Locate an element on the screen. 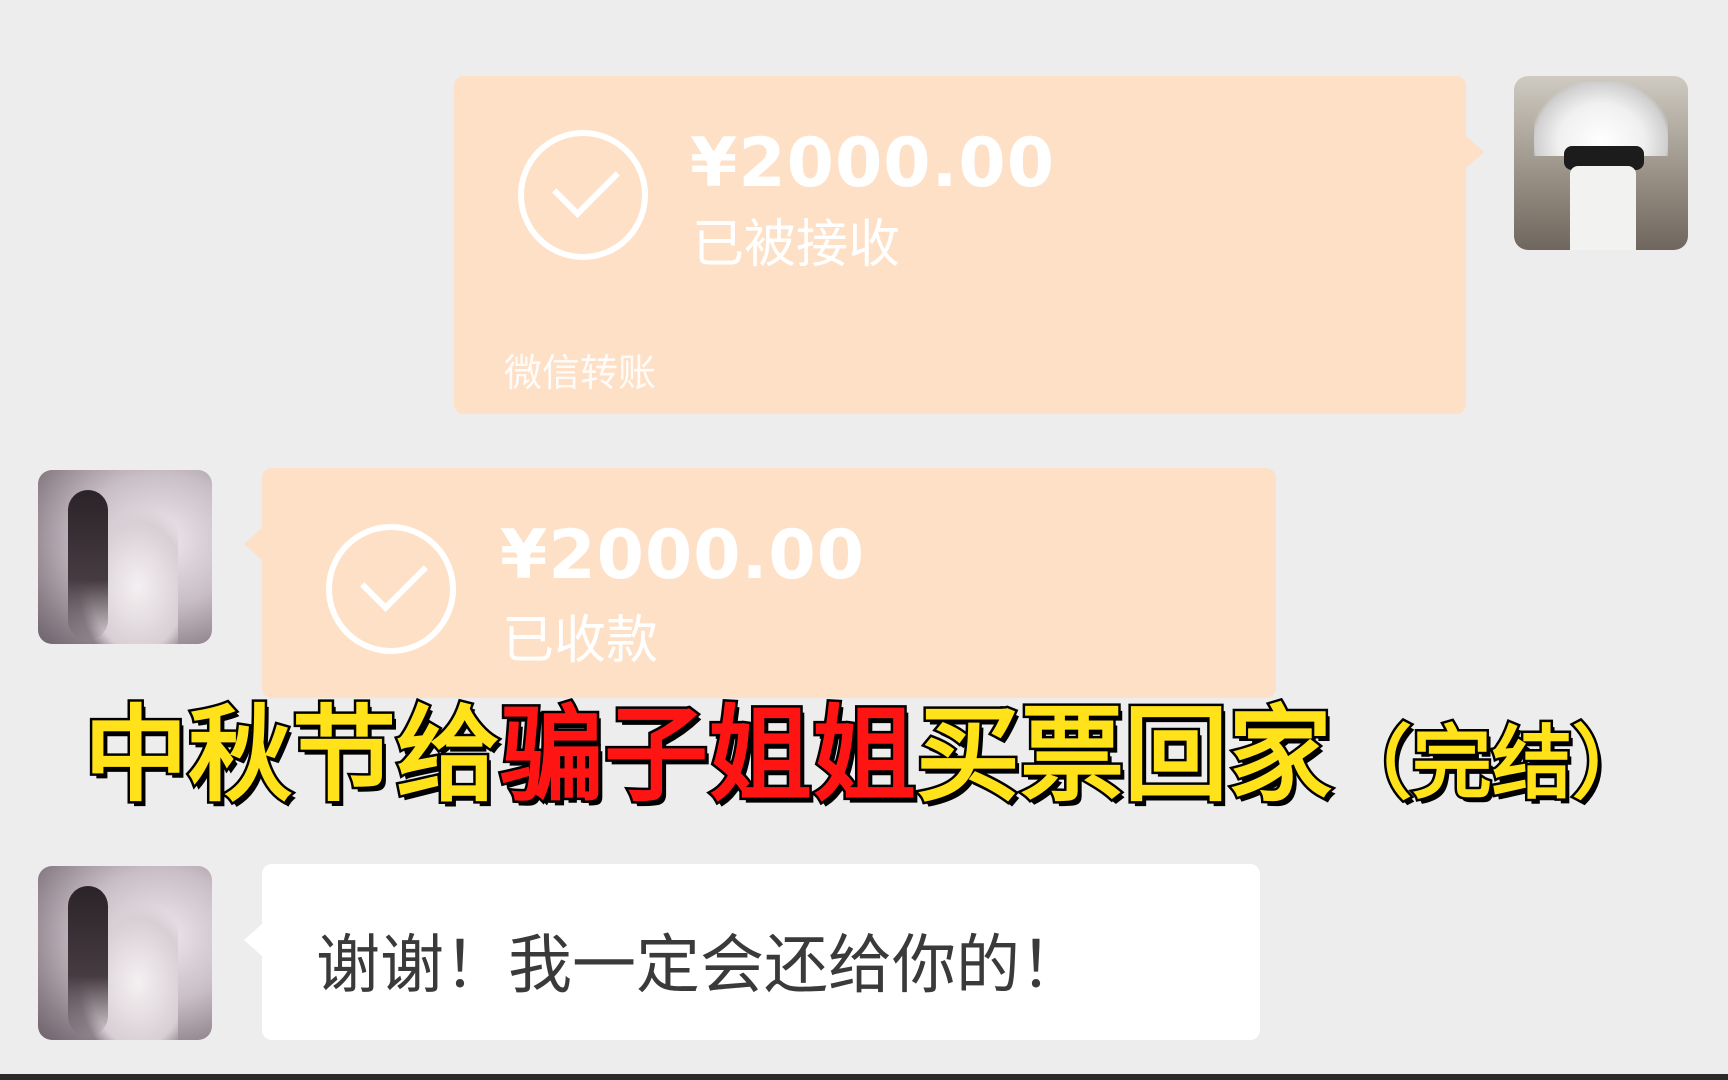 This screenshot has width=1728, height=1080. received-transfer-bubble: ¥2000.00 已收款 is located at coordinates (760, 583).